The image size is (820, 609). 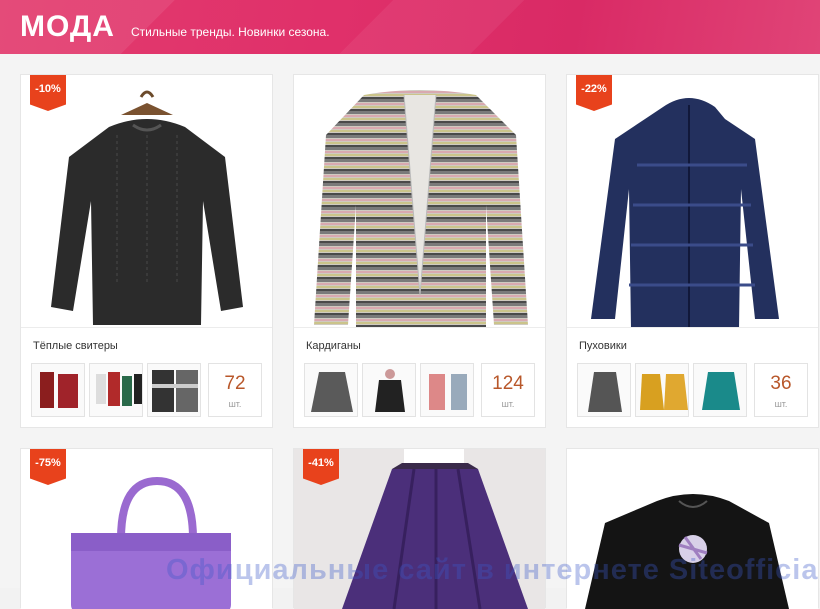 I want to click on discount-badge: -75%, so click(x=48, y=467).